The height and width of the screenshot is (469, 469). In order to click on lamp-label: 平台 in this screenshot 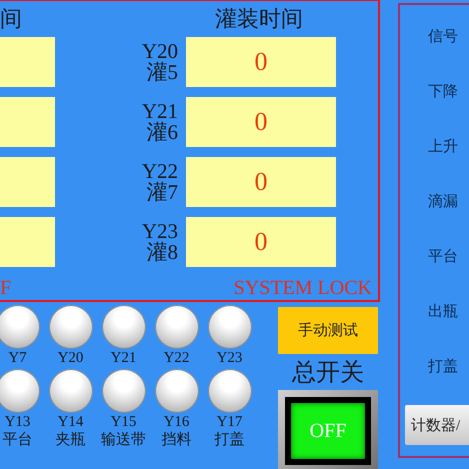, I will do `click(17, 440)`.